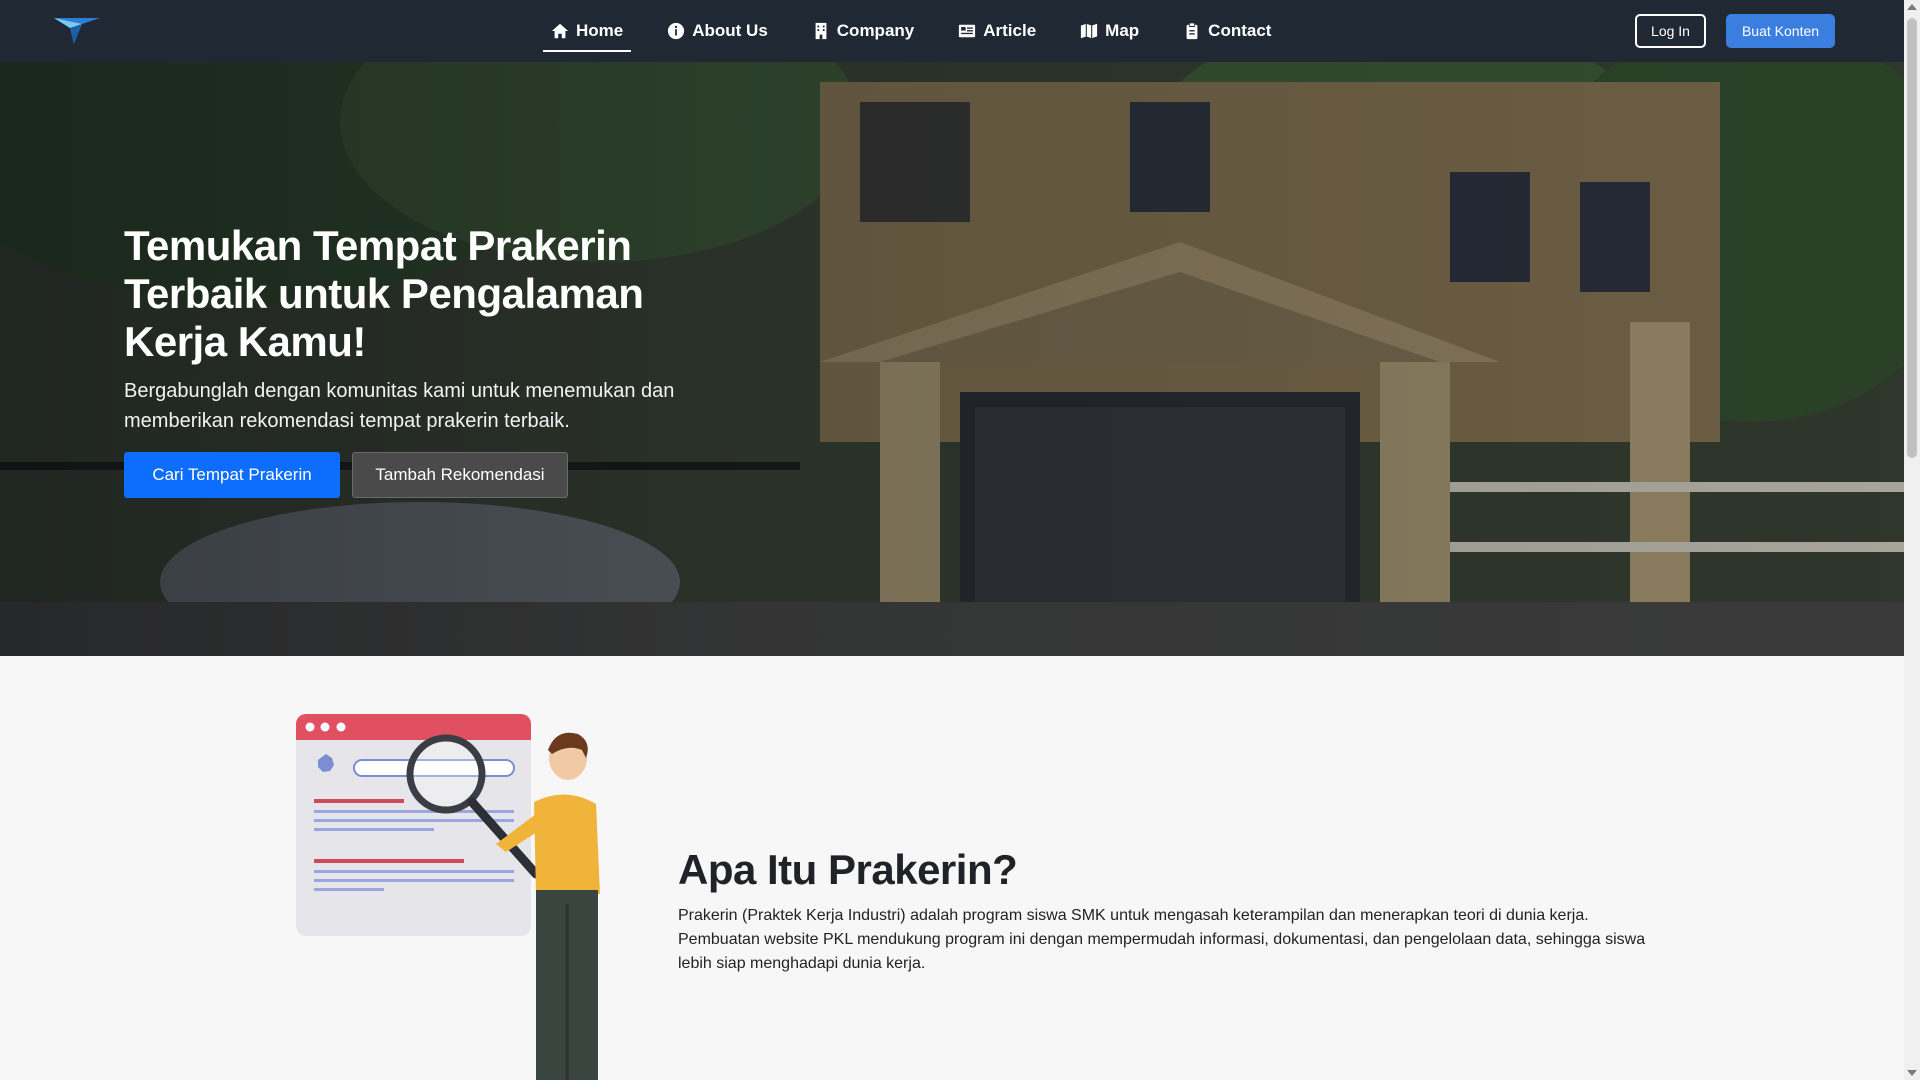  What do you see at coordinates (1780, 31) in the screenshot?
I see `create-content-button: Buat Konten` at bounding box center [1780, 31].